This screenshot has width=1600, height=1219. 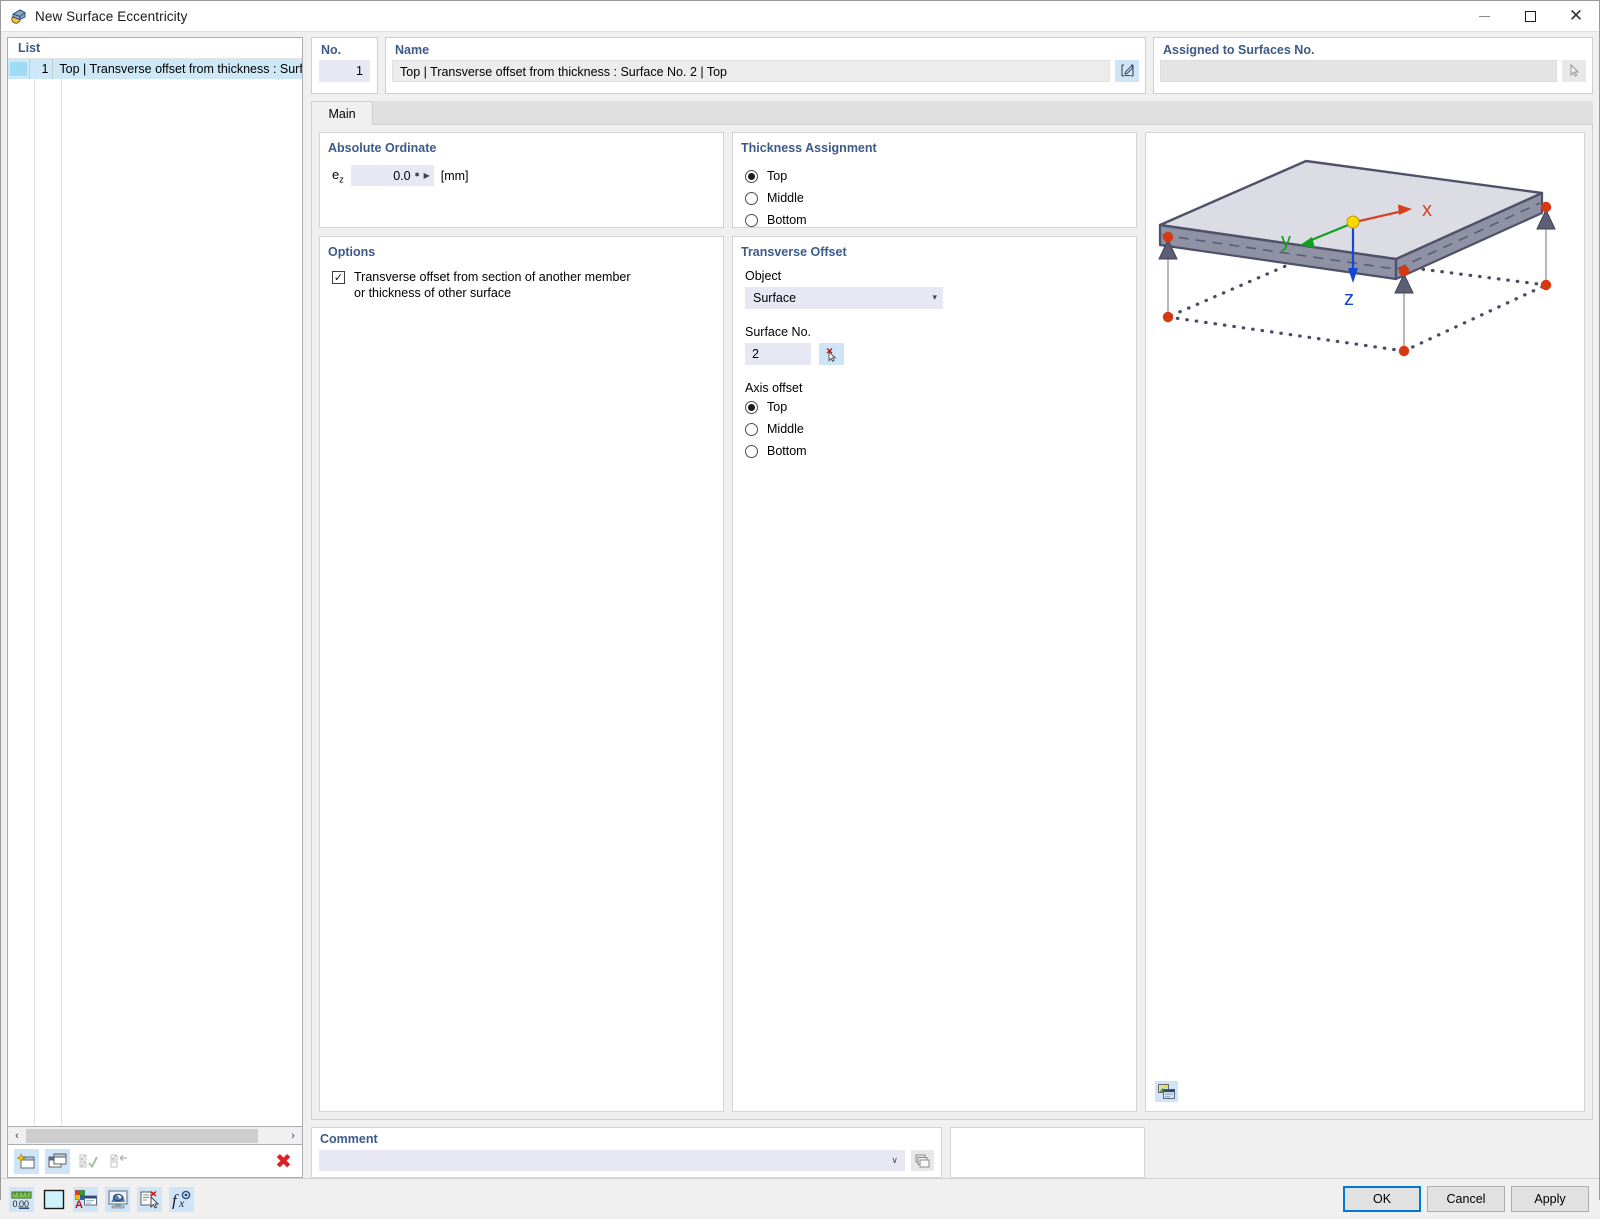 What do you see at coordinates (934, 220) in the screenshot?
I see `thickness-option-bottom: Bottom` at bounding box center [934, 220].